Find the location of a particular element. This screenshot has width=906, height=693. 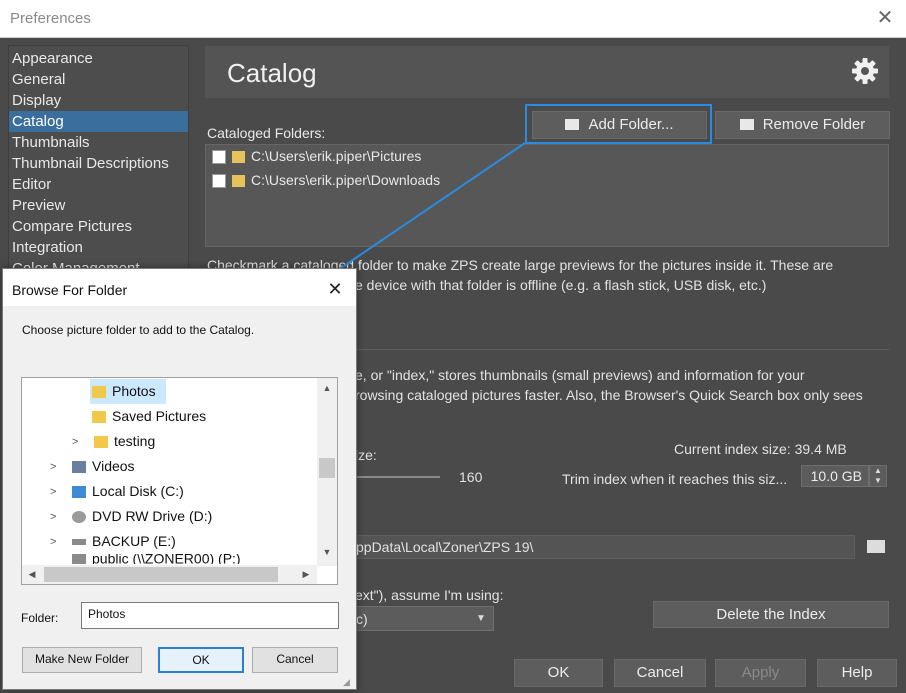

trim-size-input: 10.0 GB is located at coordinates (835, 476).